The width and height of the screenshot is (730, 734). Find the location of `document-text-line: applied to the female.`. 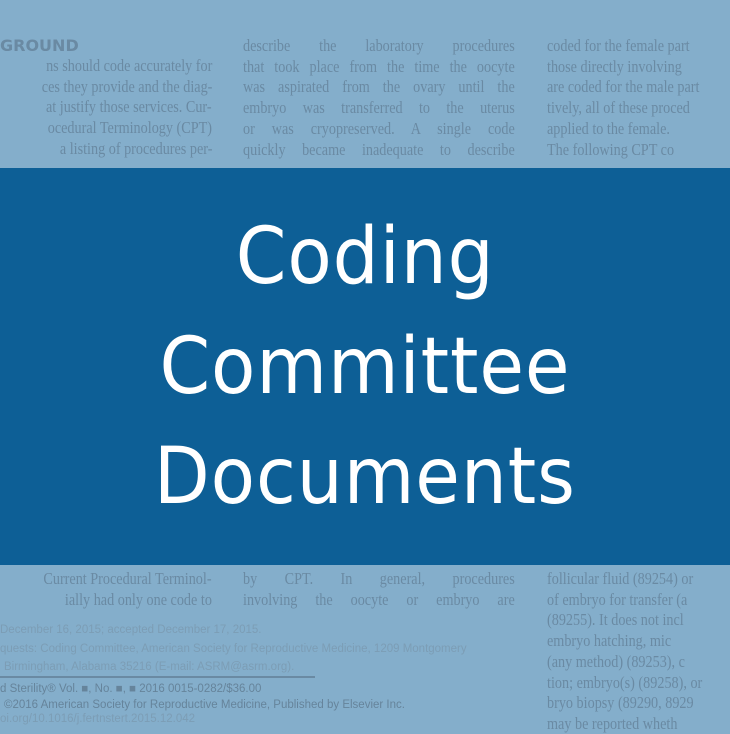

document-text-line: applied to the female. is located at coordinates (608, 128).